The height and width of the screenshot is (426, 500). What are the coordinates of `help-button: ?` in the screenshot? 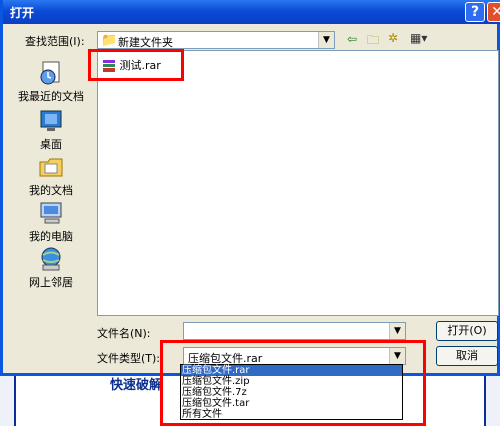 It's located at (475, 12).